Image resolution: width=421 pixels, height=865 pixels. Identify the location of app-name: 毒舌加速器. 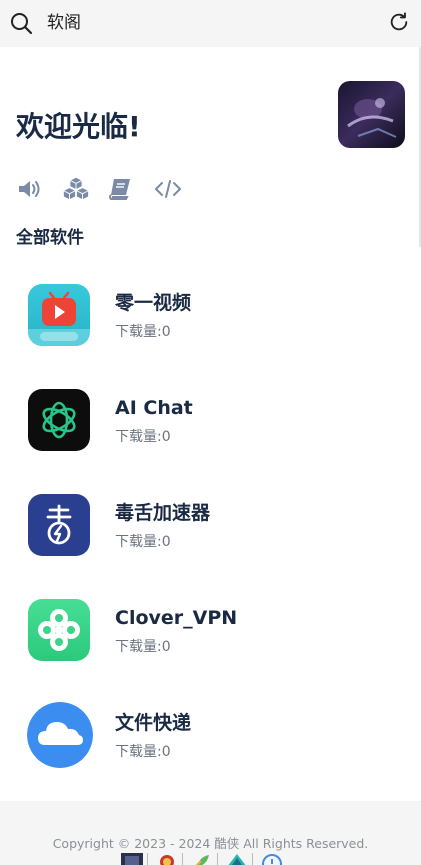
(163, 513).